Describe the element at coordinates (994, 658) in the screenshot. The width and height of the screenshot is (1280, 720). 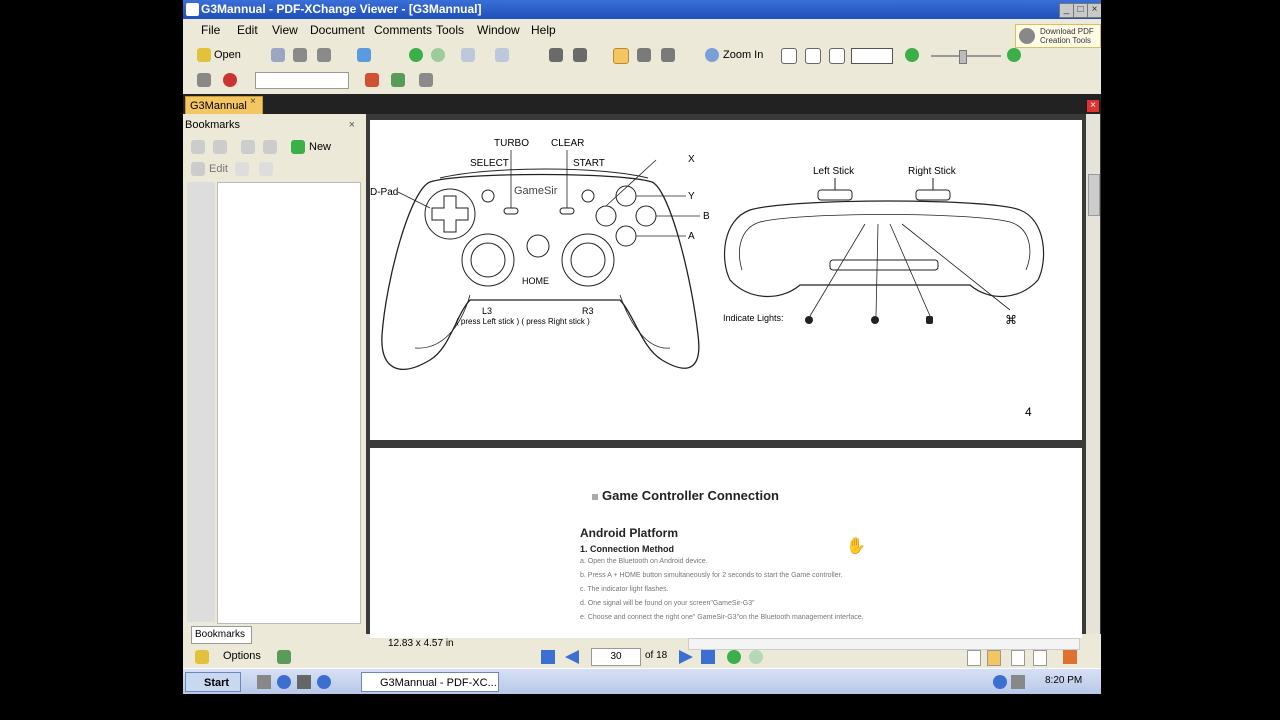
I see `continuous-icon` at that location.